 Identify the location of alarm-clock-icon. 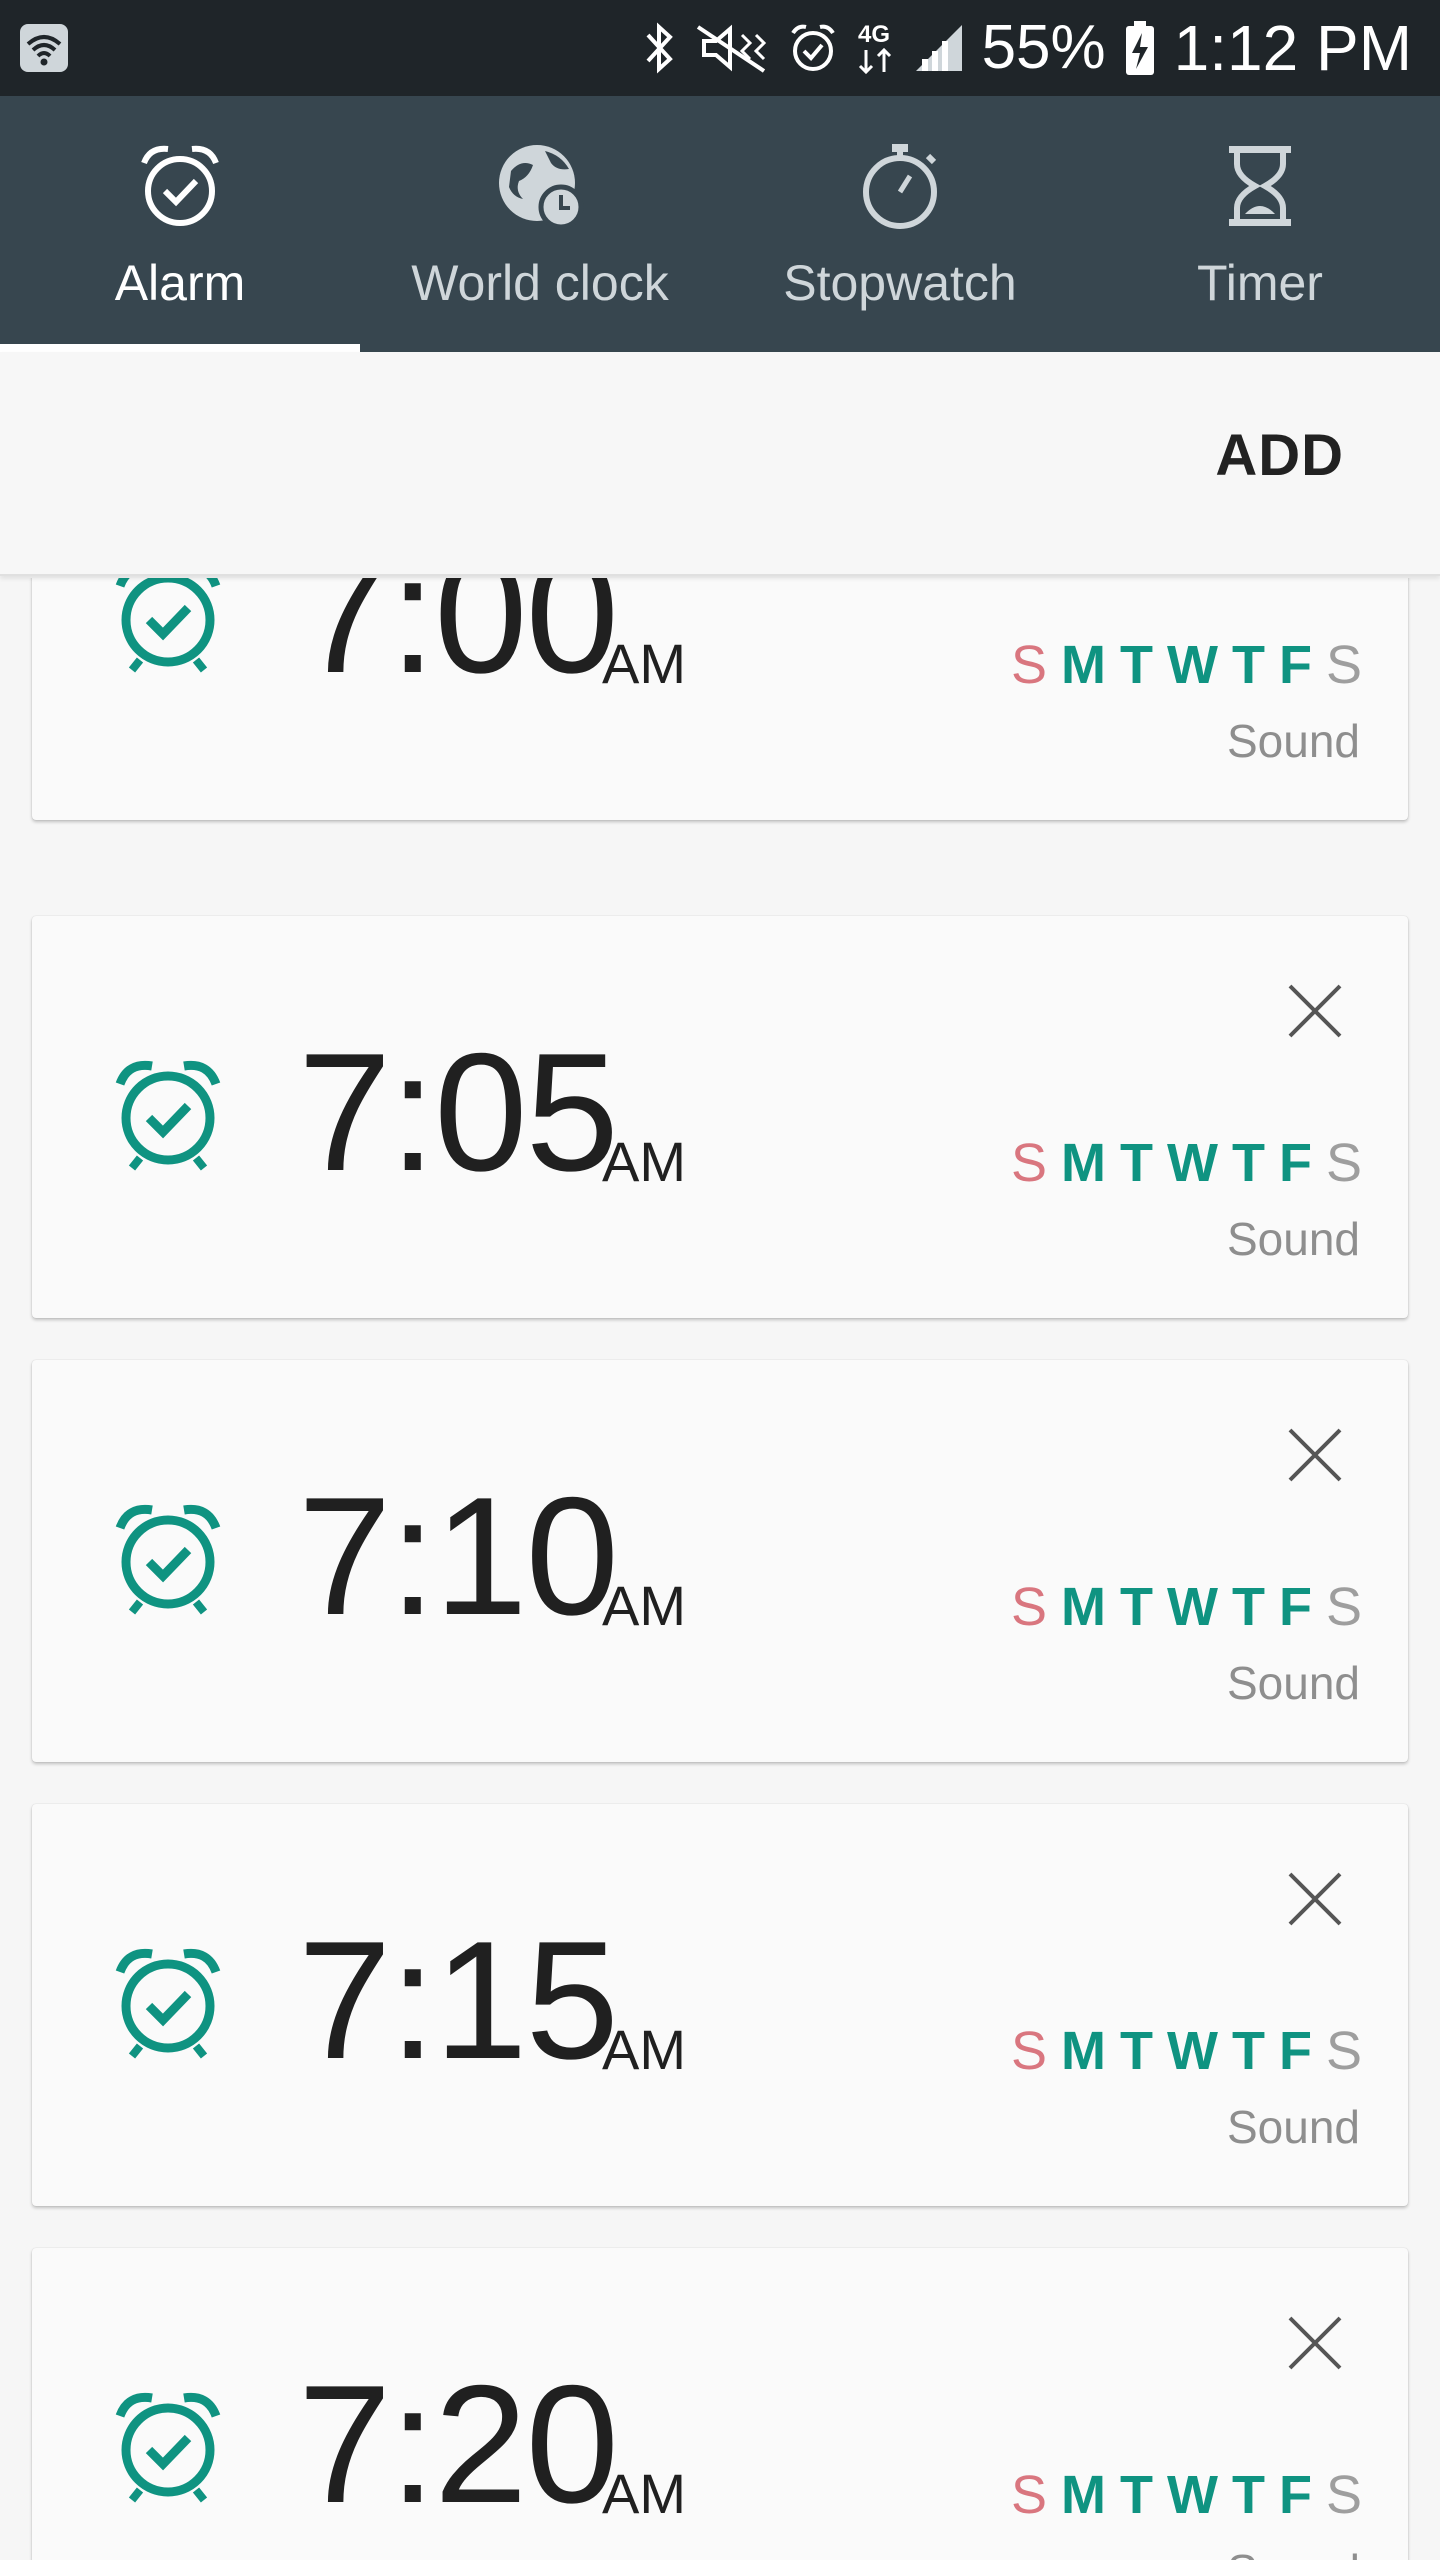
(180, 186).